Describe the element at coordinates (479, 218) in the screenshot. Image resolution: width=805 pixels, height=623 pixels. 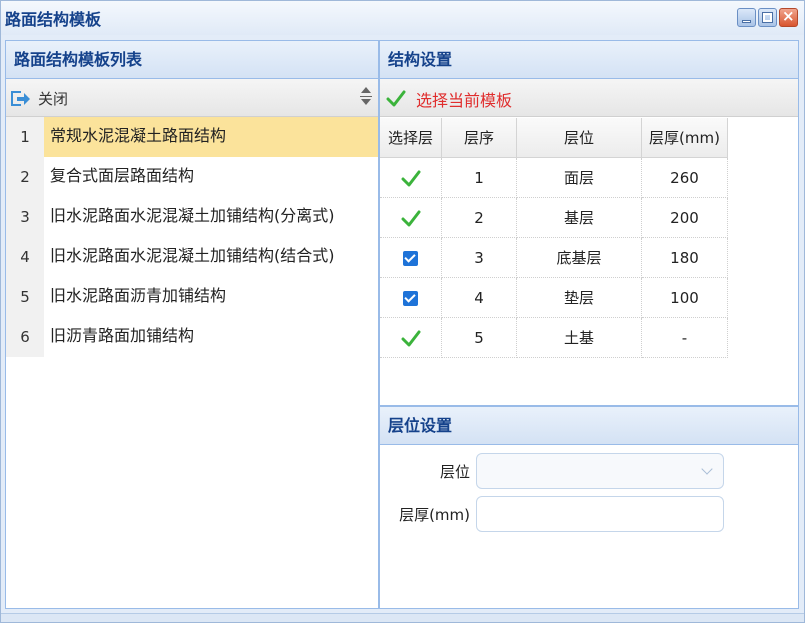
I see `order-cell: 2` at that location.